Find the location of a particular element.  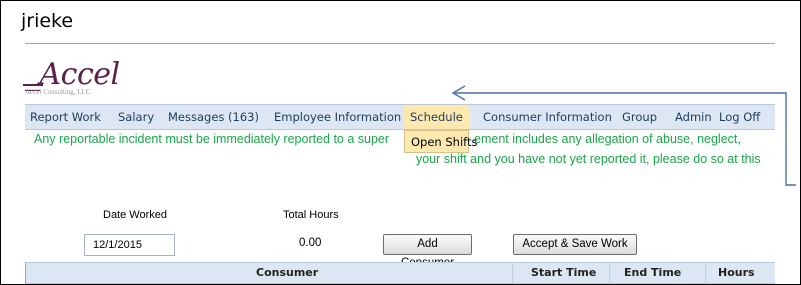

col-hours: Hours is located at coordinates (736, 273).